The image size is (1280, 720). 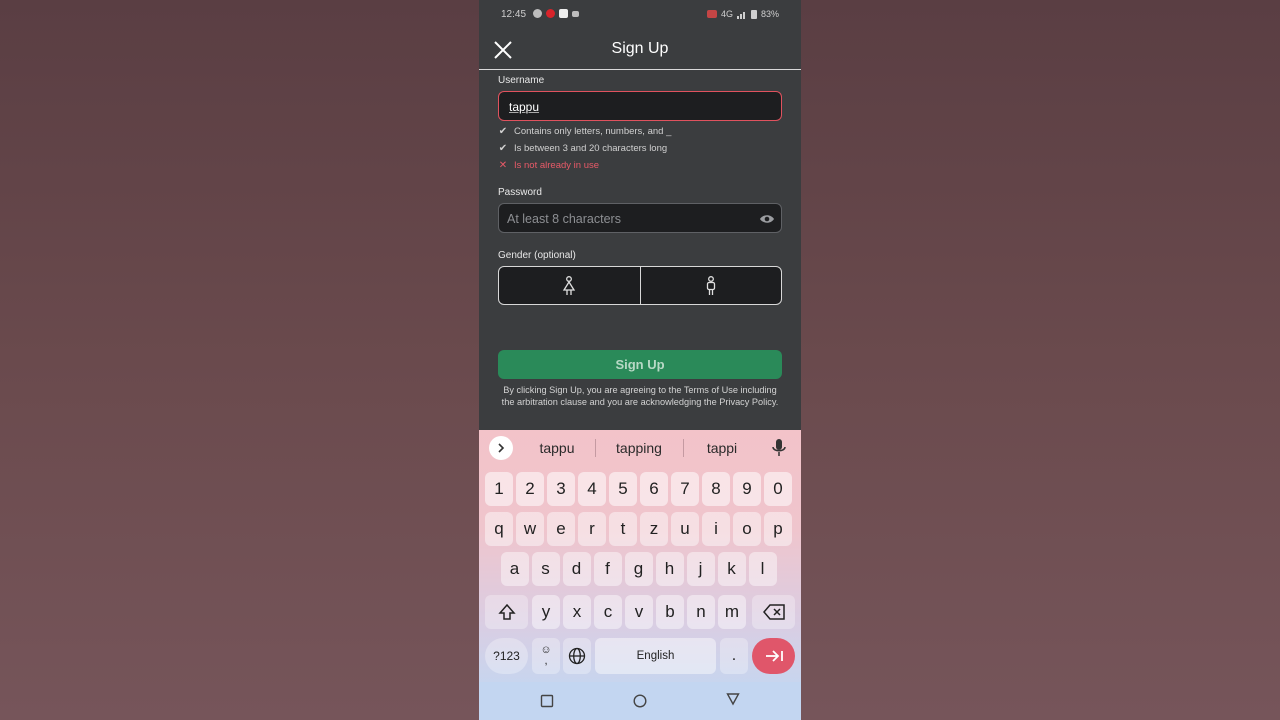 I want to click on suggestion-bar: tappu tapping tappi, so click(x=640, y=448).